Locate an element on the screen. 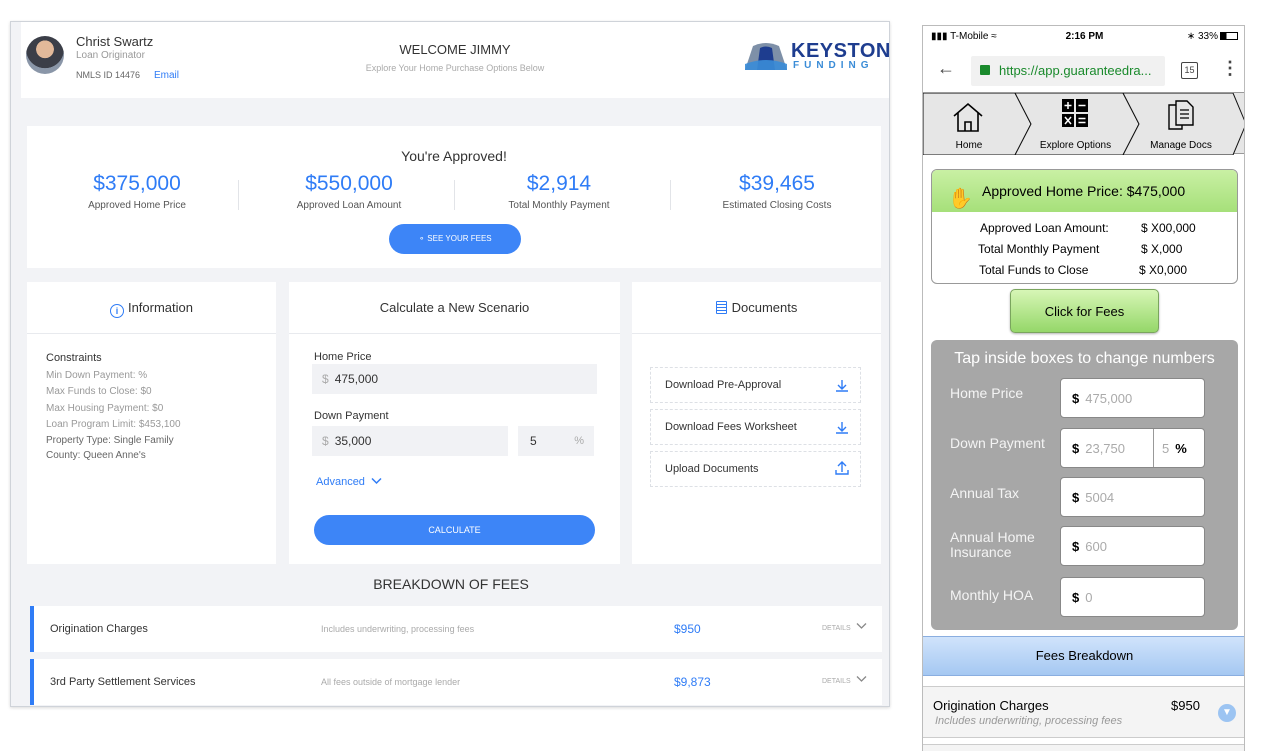  annual-home-insurance-value: 600 is located at coordinates (1096, 546).